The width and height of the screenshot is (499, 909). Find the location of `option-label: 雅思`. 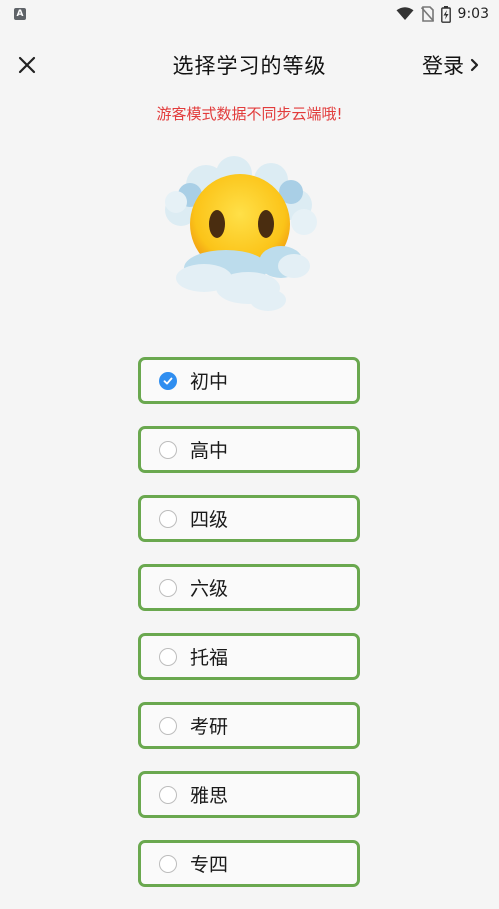

option-label: 雅思 is located at coordinates (209, 796).